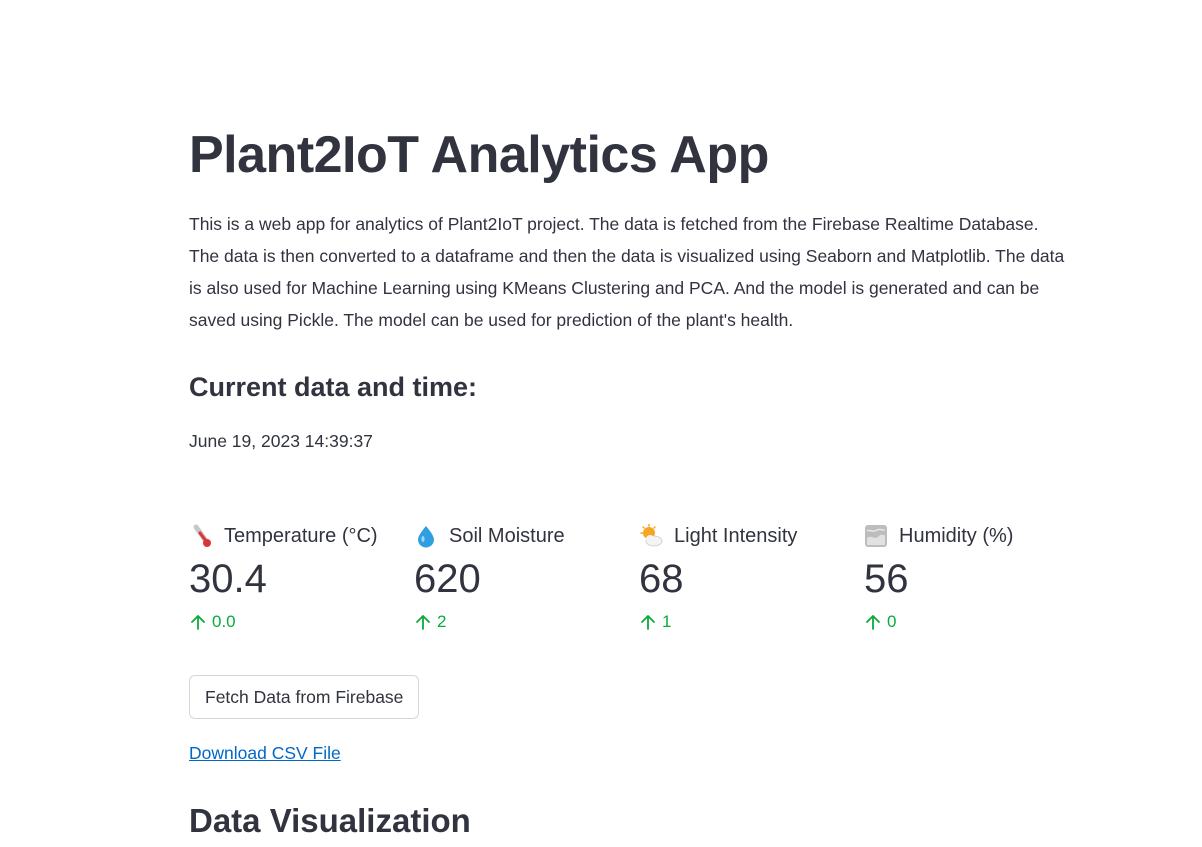 Image resolution: width=1202 pixels, height=847 pixels. I want to click on current-datetime: June 19, 2023 14:39:37, so click(281, 441).